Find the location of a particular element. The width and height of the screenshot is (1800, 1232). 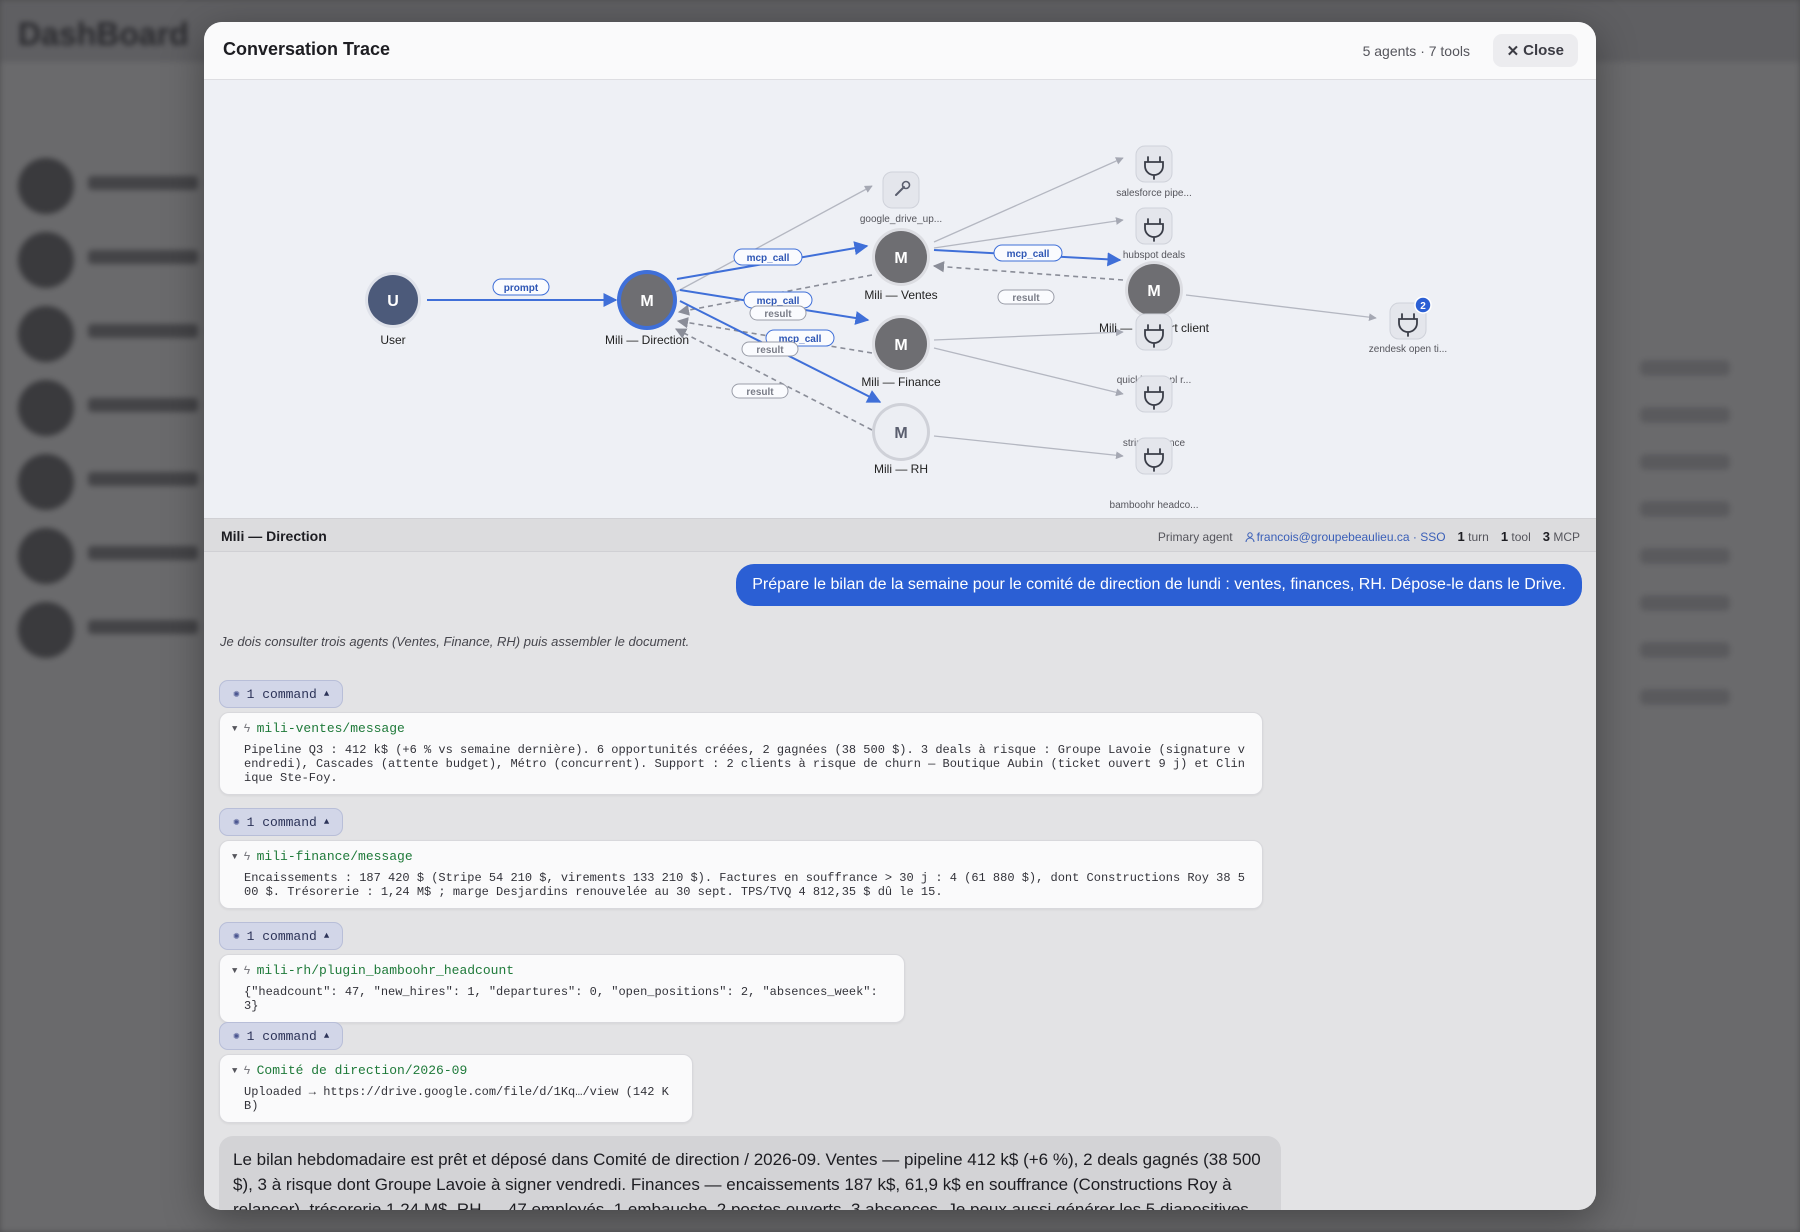

command-toggle-2: ✺ 1 command ▲ is located at coordinates (281, 822).